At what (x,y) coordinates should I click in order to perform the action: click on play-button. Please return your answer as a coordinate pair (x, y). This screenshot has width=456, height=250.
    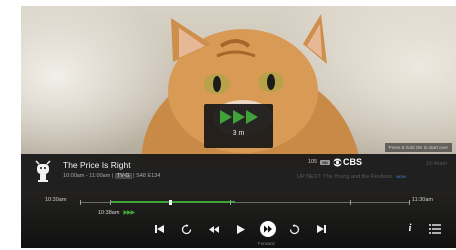
    Looking at the image, I should click on (240, 229).